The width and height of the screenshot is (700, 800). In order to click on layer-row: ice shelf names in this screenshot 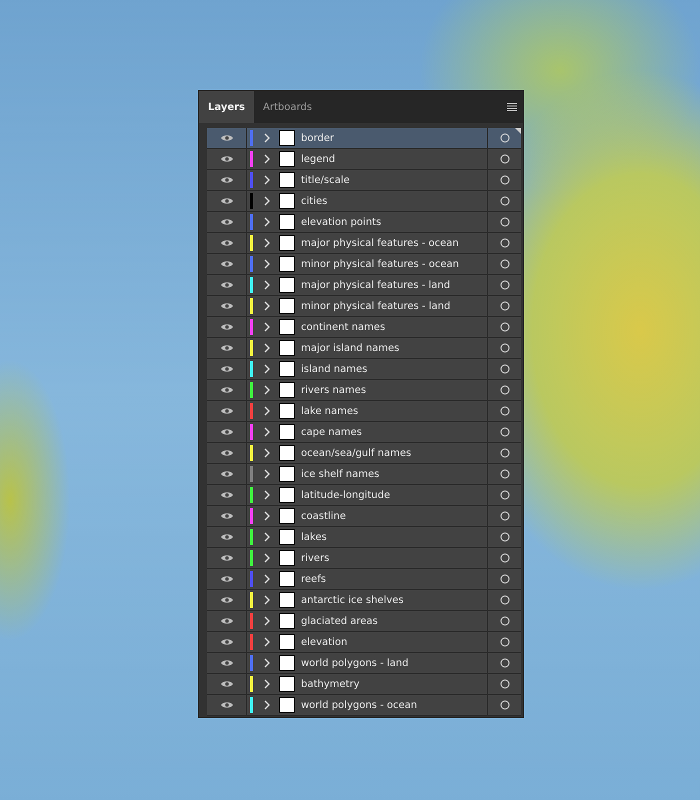, I will do `click(364, 474)`.